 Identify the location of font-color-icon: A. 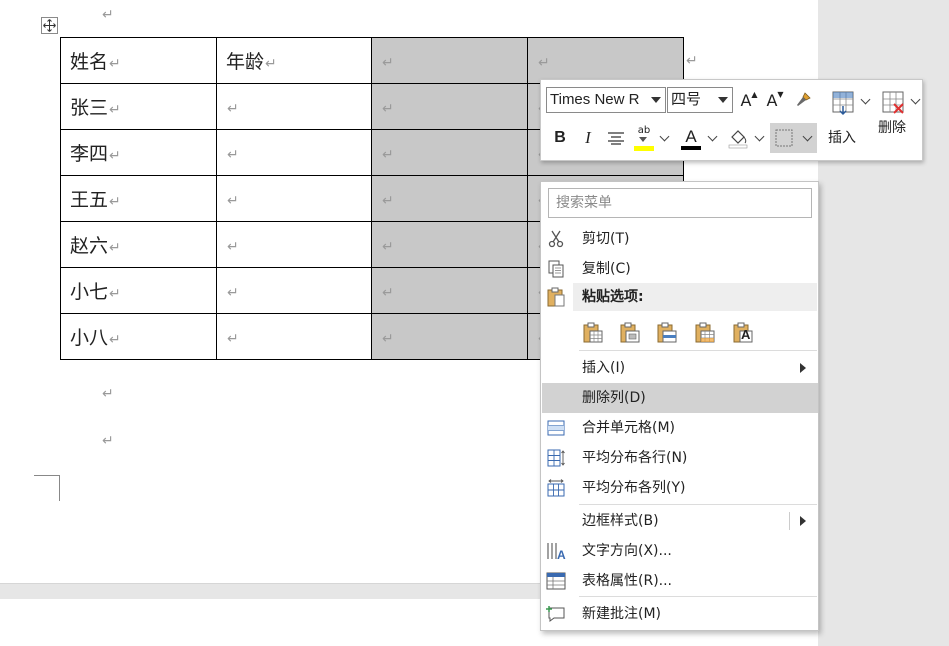
(691, 136).